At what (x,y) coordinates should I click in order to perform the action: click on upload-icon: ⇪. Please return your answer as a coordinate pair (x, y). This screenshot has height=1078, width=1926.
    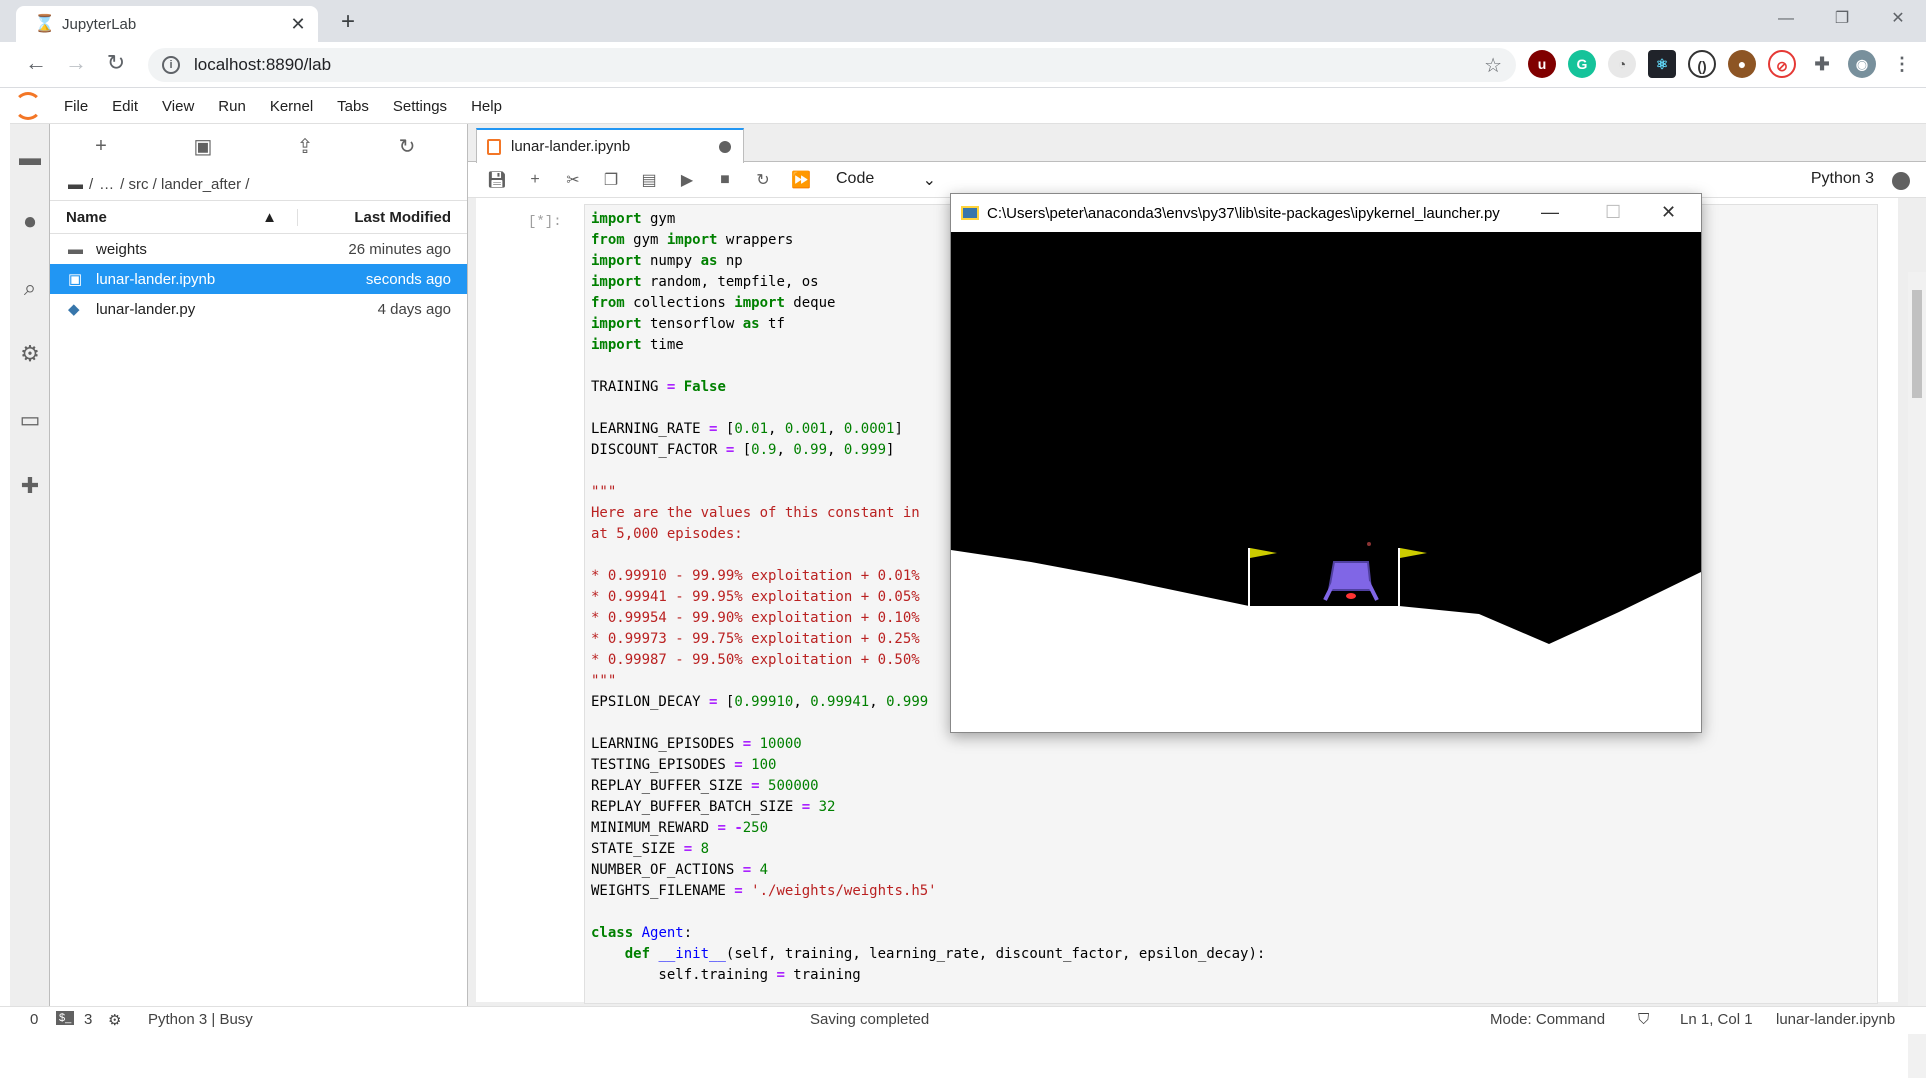
    Looking at the image, I should click on (305, 146).